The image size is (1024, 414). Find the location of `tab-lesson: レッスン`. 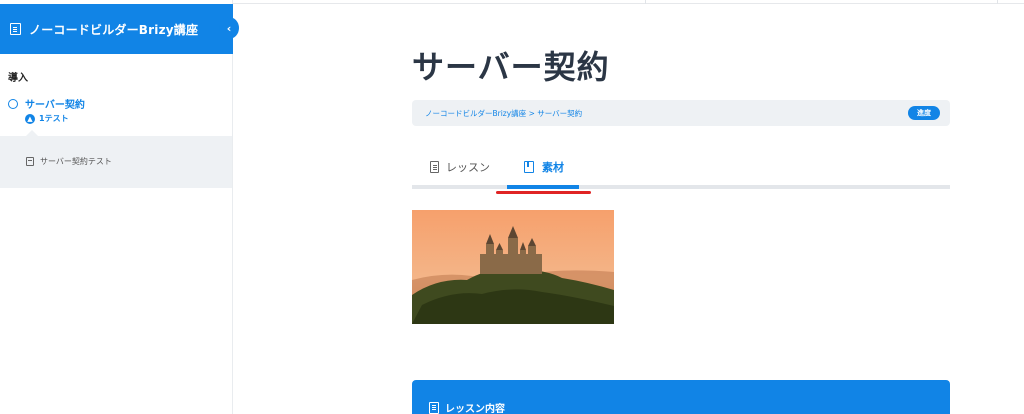

tab-lesson: レッスン is located at coordinates (460, 167).